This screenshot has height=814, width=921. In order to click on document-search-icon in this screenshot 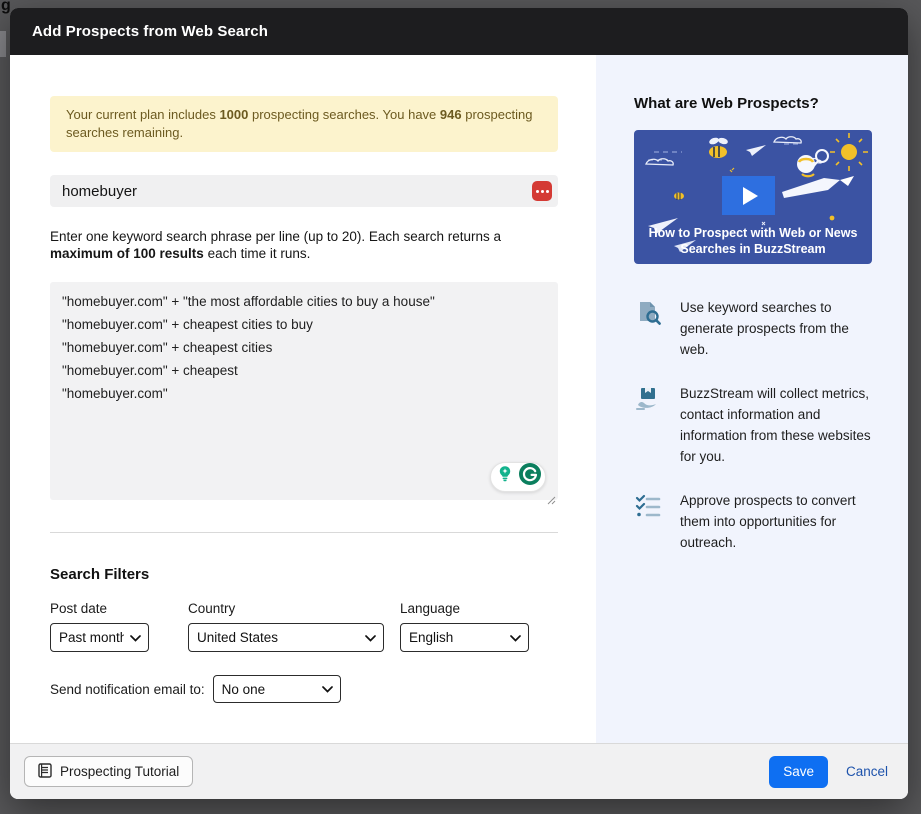, I will do `click(649, 328)`.